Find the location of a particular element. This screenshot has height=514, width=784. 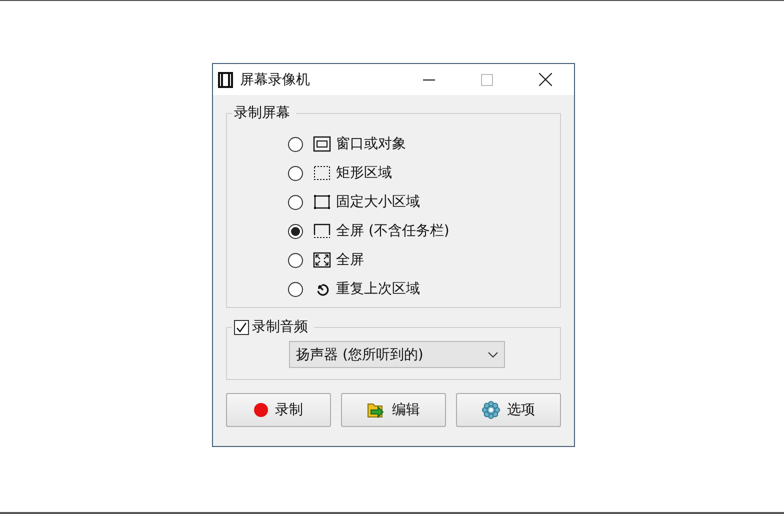

gear-icon is located at coordinates (491, 410).